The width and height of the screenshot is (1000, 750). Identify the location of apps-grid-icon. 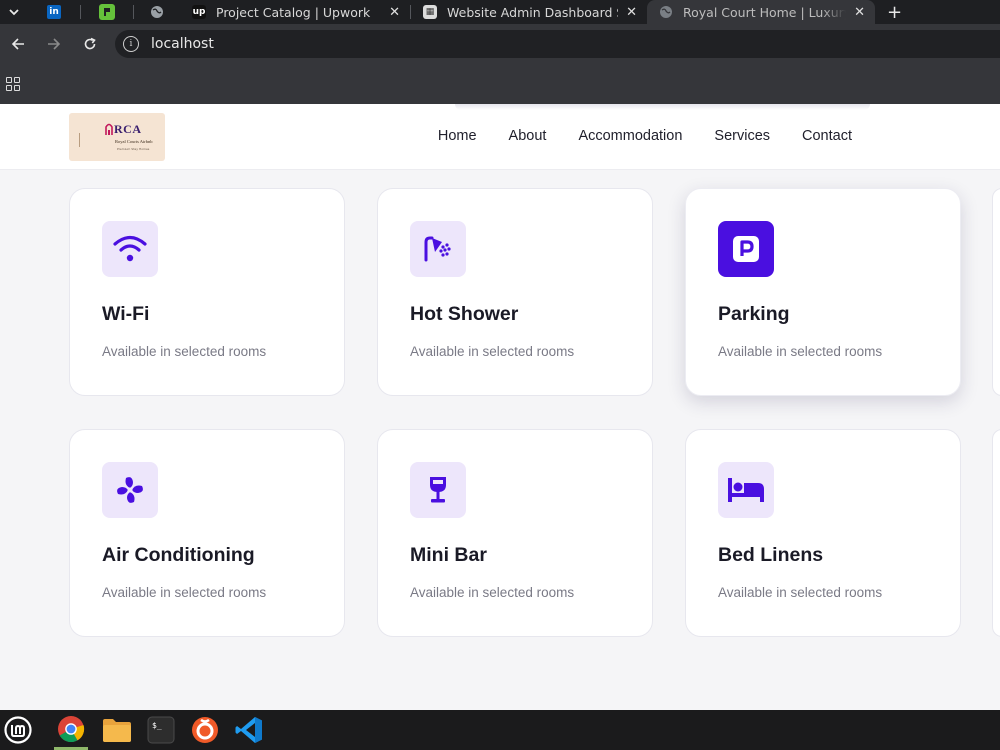
(13, 84).